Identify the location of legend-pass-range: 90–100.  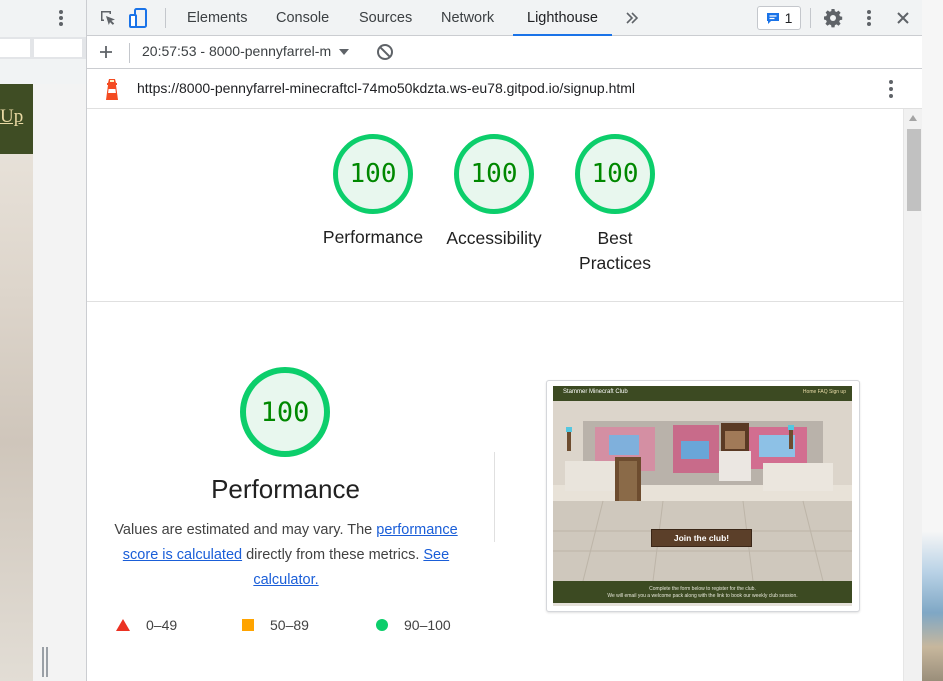
(427, 625).